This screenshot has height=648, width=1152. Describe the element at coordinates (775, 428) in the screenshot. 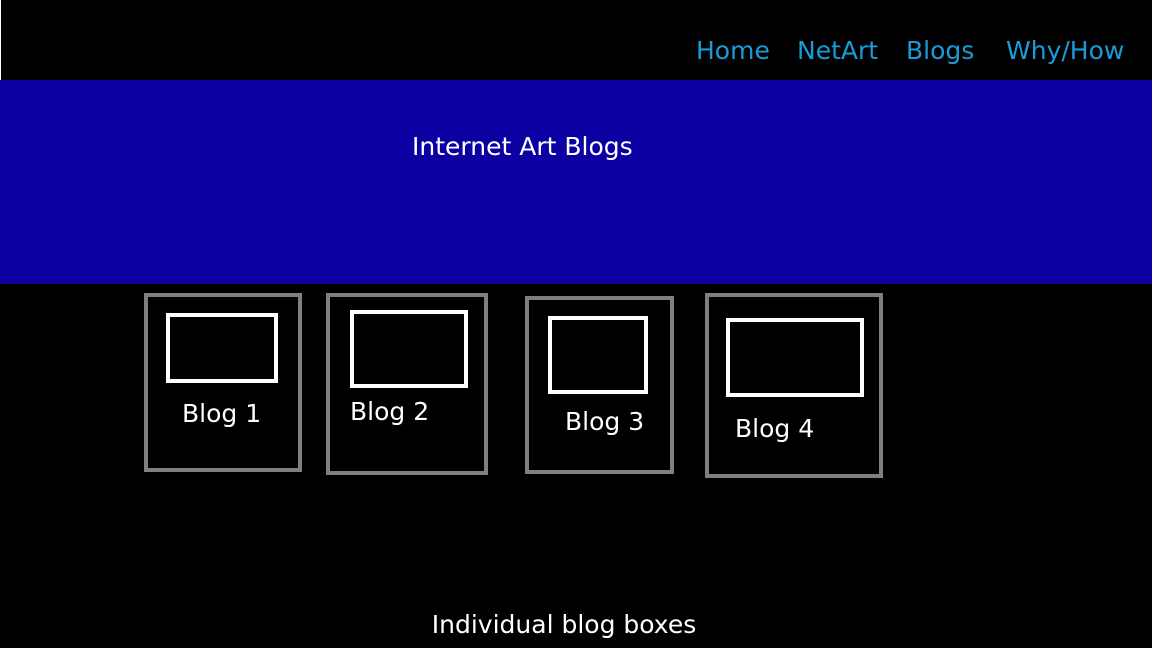

I see `blog-card-label: Blog 4` at that location.